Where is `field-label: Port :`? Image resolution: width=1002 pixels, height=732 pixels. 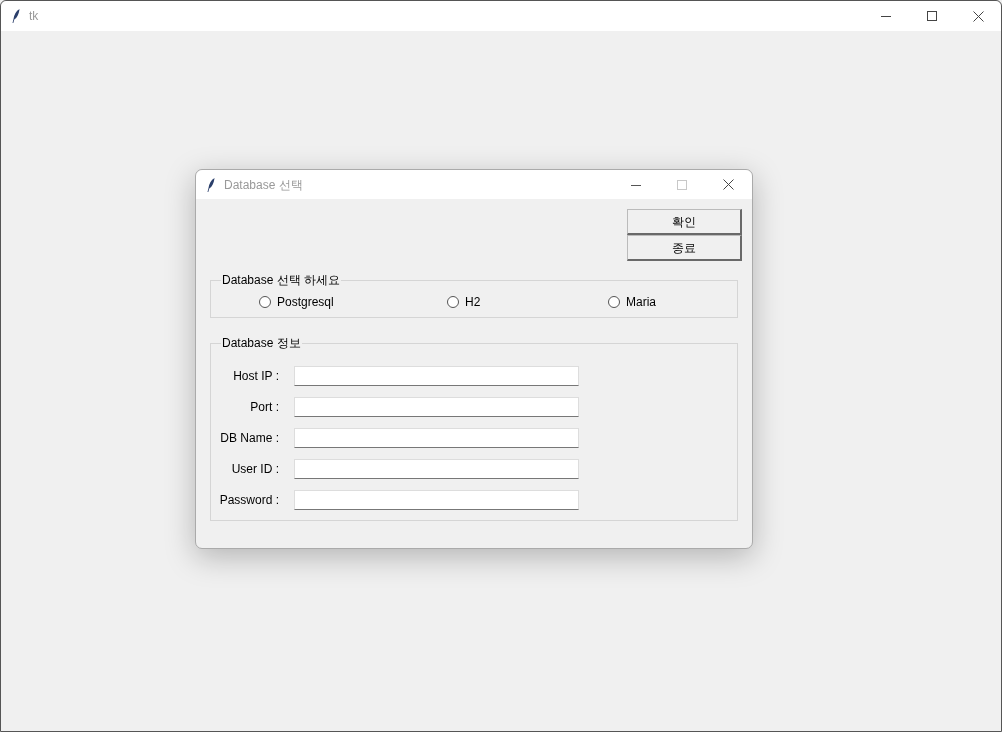
field-label: Port : is located at coordinates (264, 407).